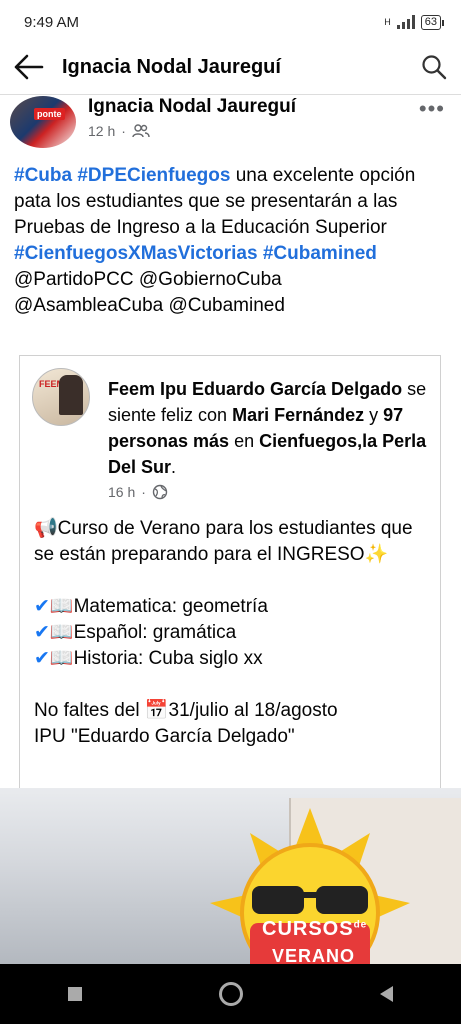 The height and width of the screenshot is (1024, 461). Describe the element at coordinates (135, 632) in the screenshot. I see `checklist-item: ✔📖Español: gramática` at that location.